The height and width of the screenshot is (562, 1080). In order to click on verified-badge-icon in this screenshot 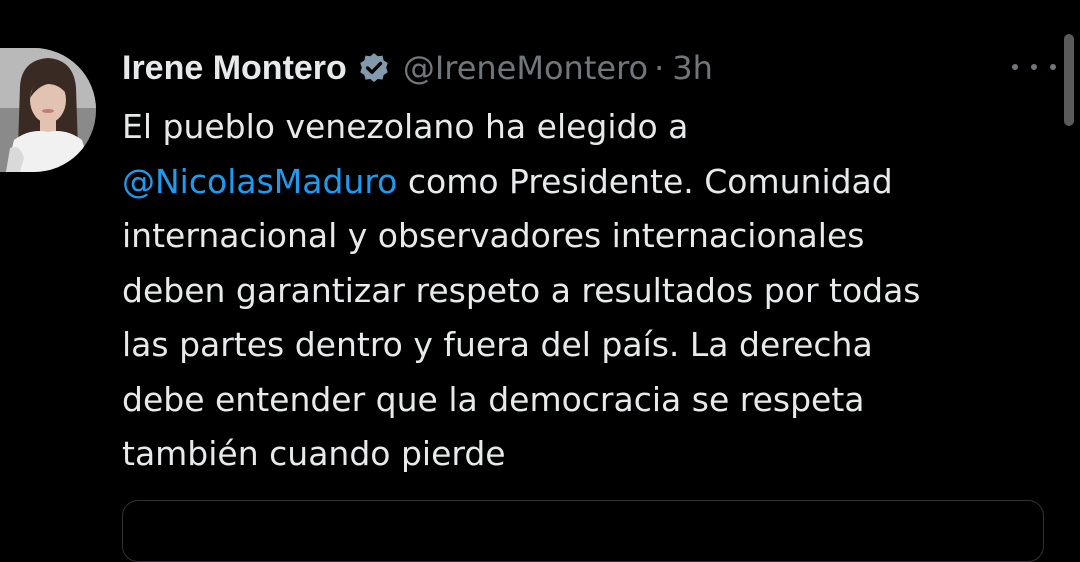, I will do `click(374, 68)`.